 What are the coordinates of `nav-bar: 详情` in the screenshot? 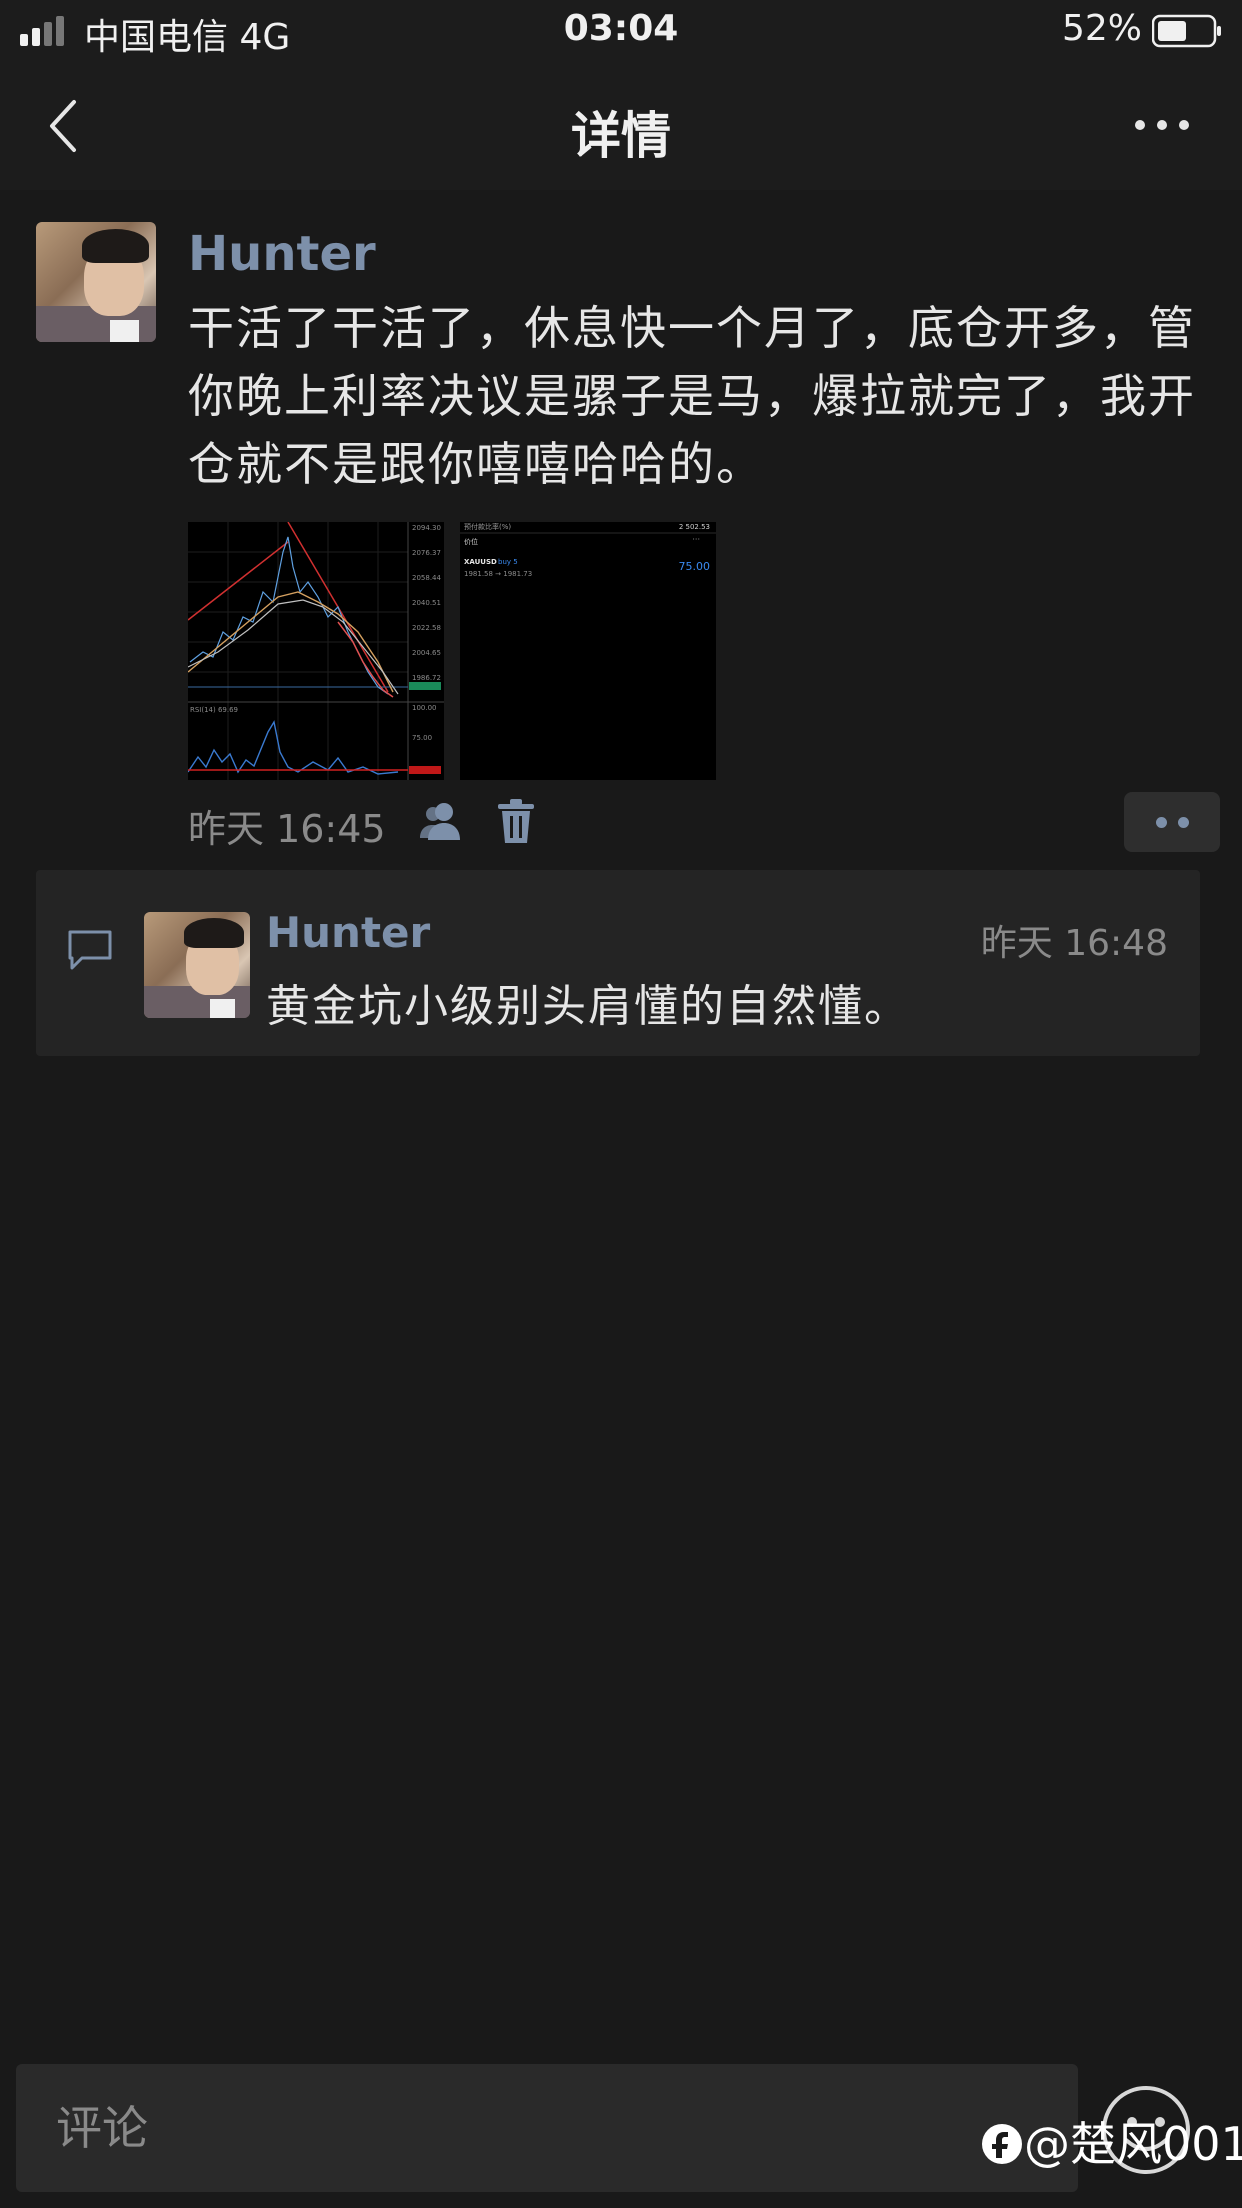 It's located at (621, 126).